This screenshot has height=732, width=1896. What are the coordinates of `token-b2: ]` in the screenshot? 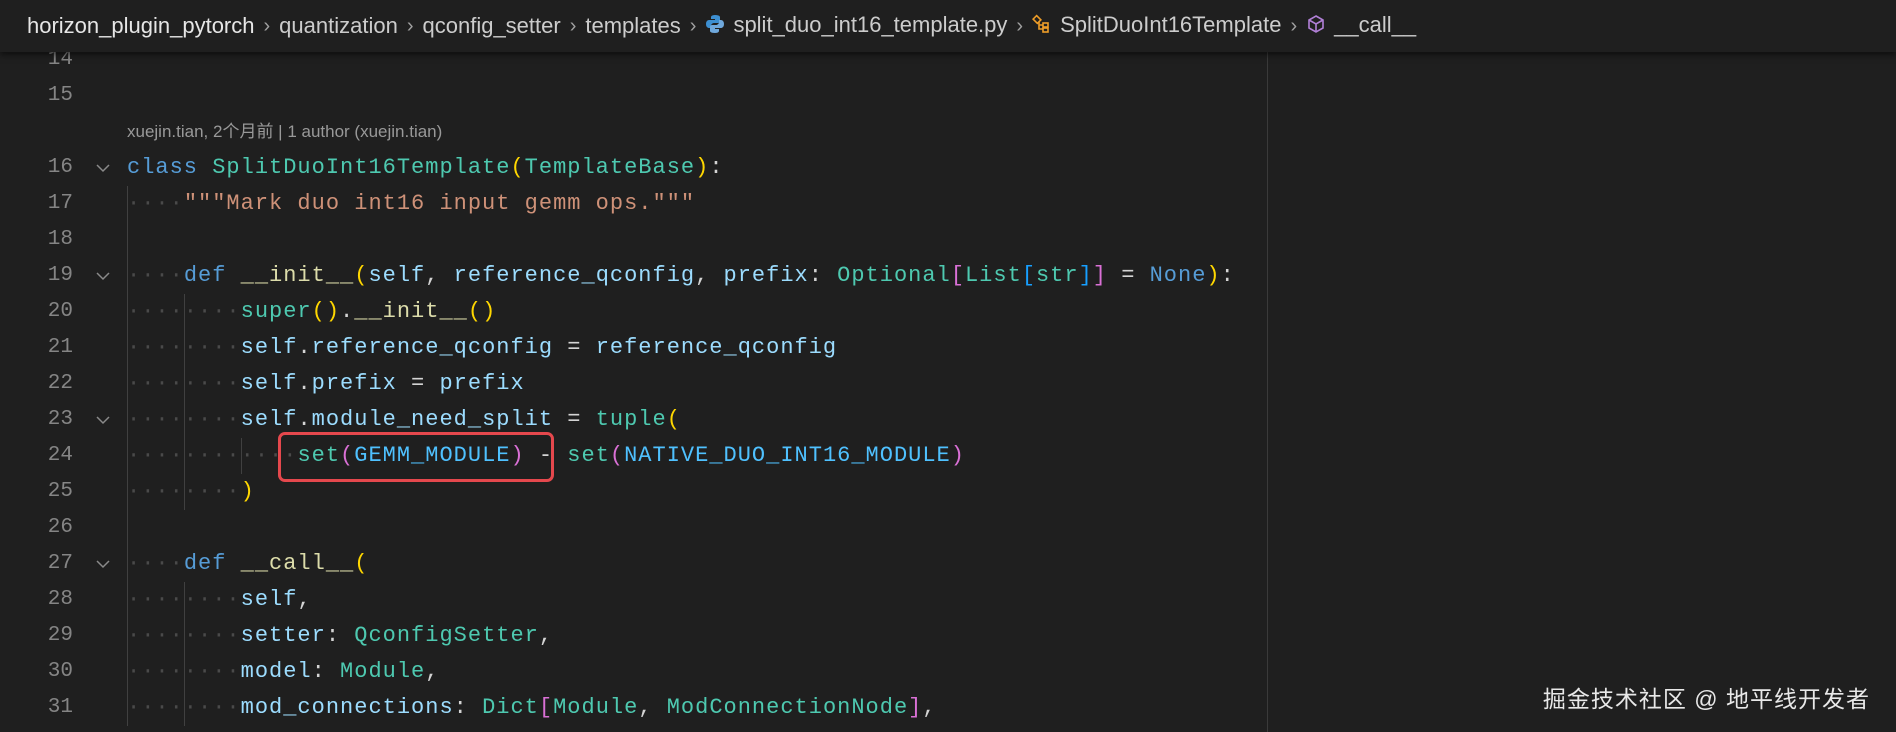 It's located at (915, 707).